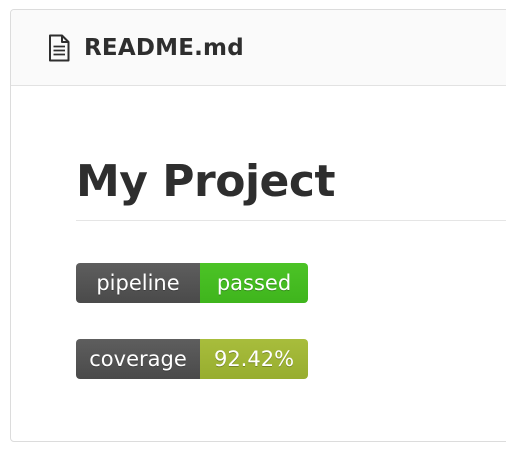  What do you see at coordinates (164, 48) in the screenshot?
I see `file-name: README.md` at bounding box center [164, 48].